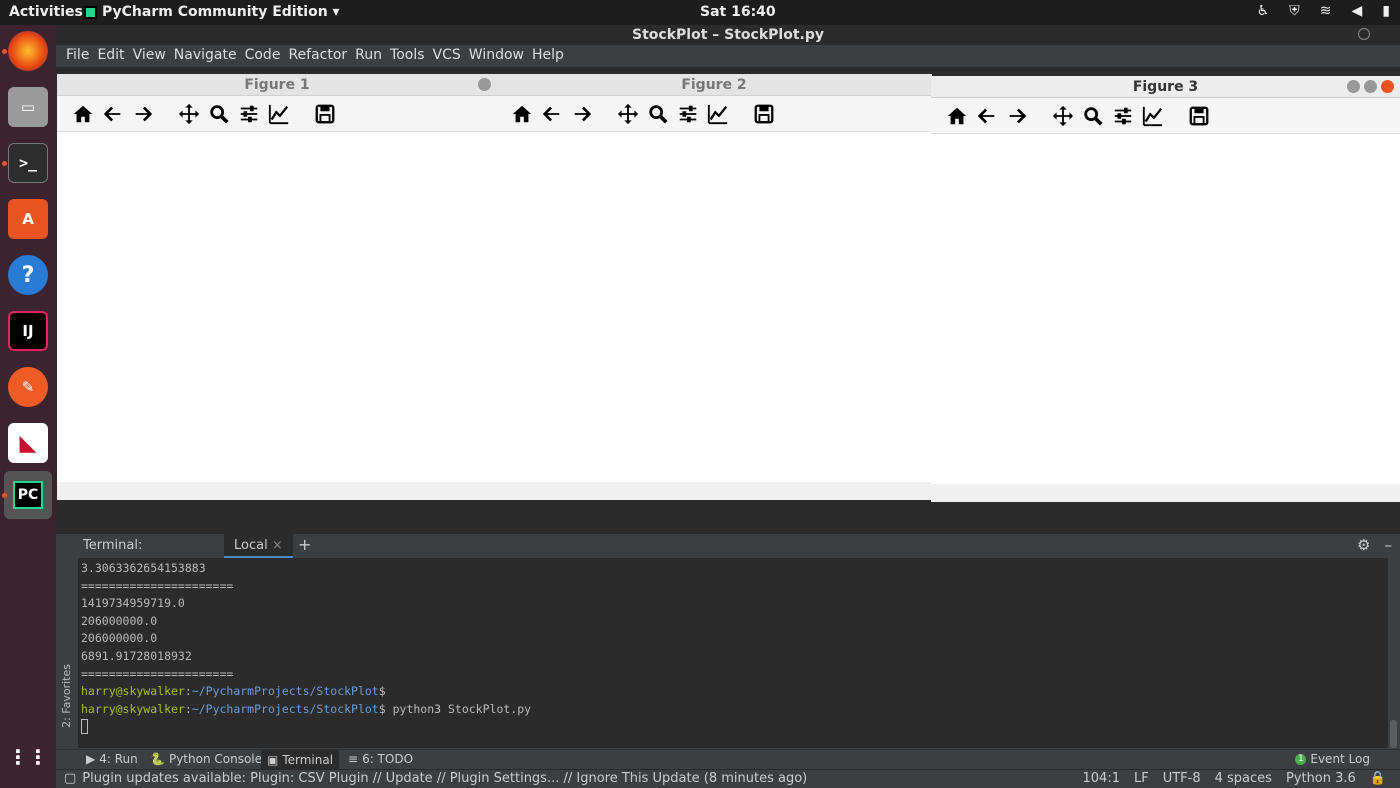  I want to click on accessibility-icon: ♿, so click(1263, 11).